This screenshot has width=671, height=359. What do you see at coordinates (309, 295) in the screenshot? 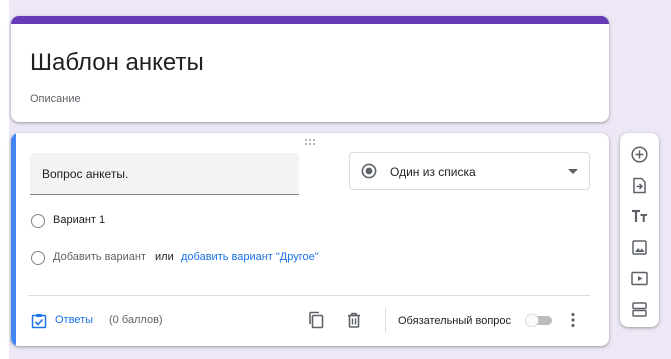
I see `footer-divider` at bounding box center [309, 295].